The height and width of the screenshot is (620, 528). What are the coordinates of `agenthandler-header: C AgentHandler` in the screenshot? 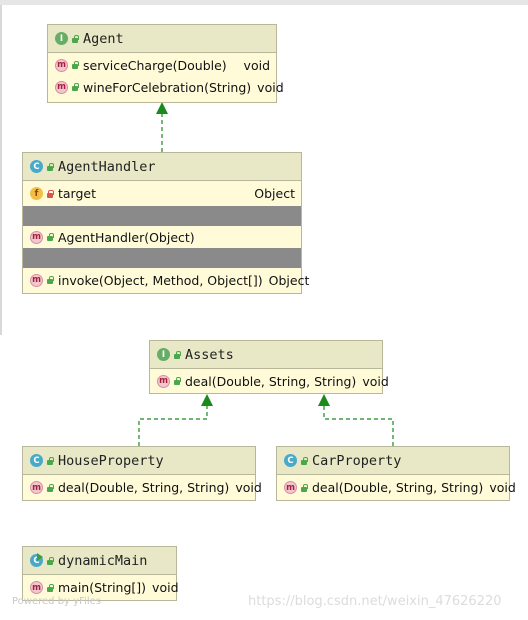 It's located at (162, 167).